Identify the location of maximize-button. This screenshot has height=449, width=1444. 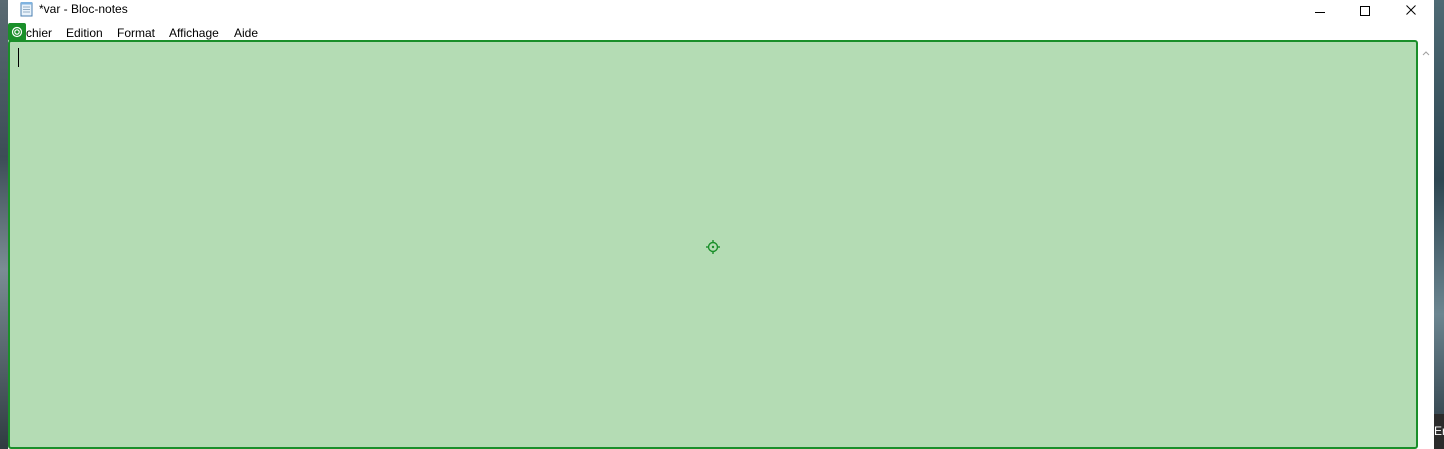
(1365, 10).